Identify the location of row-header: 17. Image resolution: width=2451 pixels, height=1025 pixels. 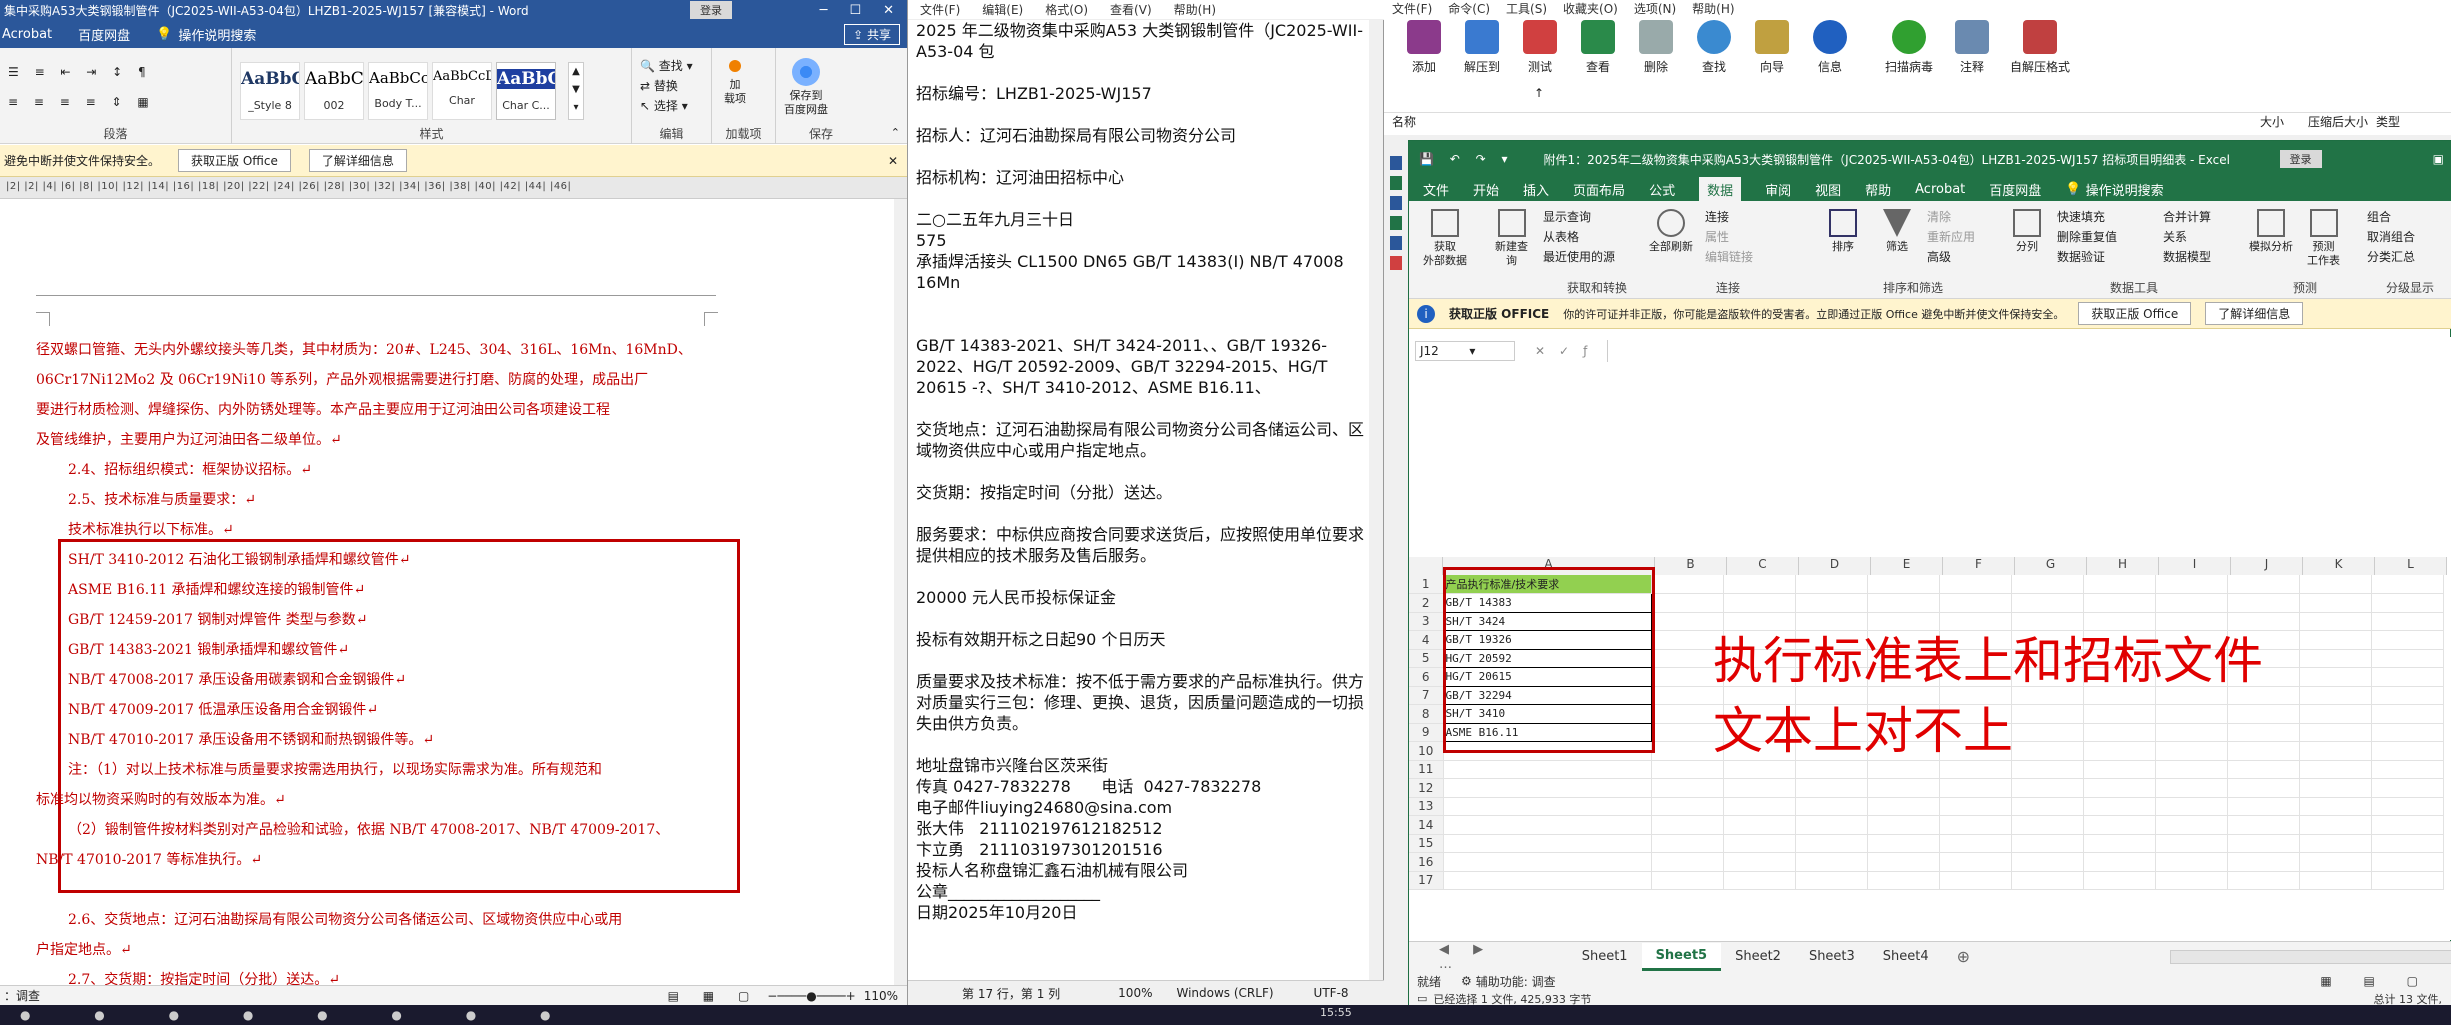
(1426, 880).